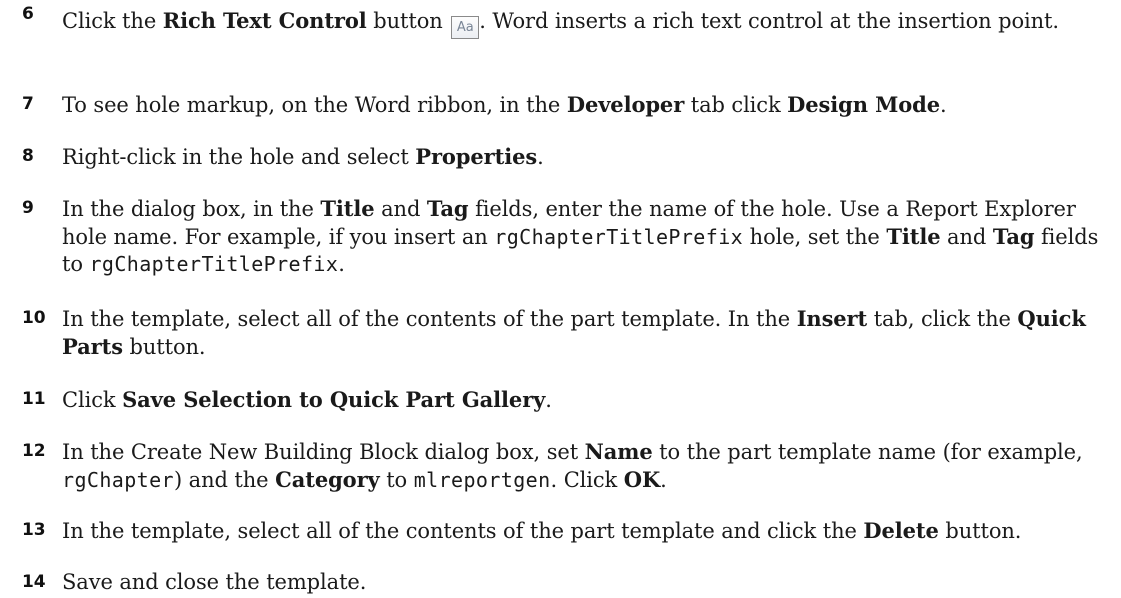 This screenshot has width=1121, height=598. I want to click on step-number: 10, so click(34, 318).